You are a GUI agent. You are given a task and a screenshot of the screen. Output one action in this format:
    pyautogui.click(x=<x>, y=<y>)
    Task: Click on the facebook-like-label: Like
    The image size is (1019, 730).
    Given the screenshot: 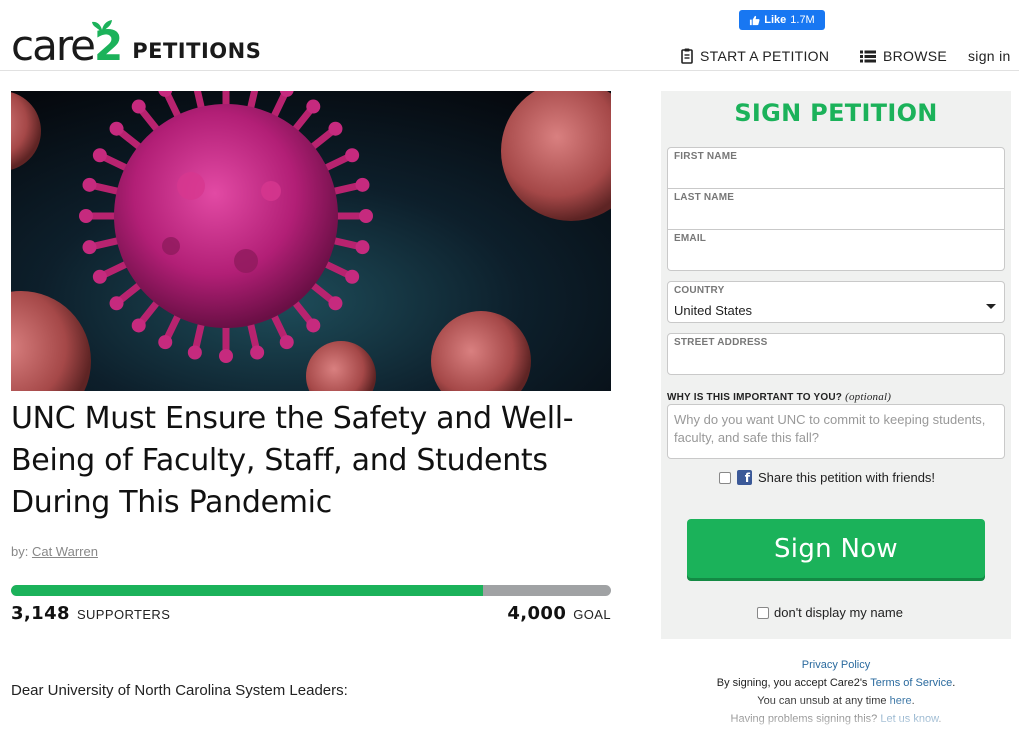 What is the action you would take?
    pyautogui.click(x=775, y=20)
    